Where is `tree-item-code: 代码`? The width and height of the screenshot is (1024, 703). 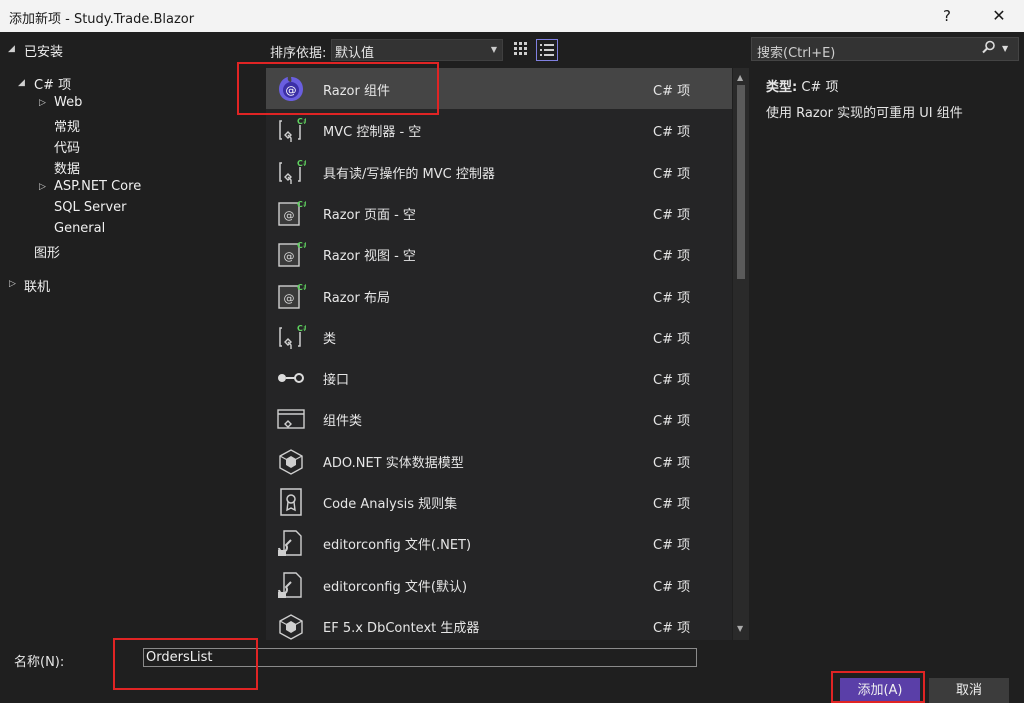 tree-item-code: 代码 is located at coordinates (67, 146).